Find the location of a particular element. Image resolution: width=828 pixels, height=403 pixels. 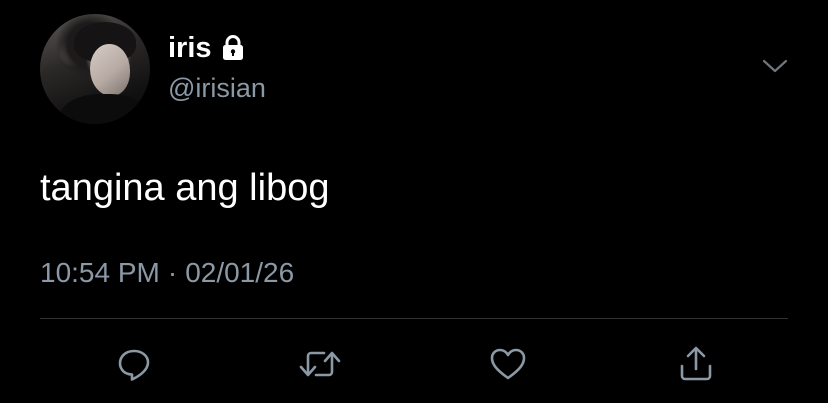

reply-button is located at coordinates (134, 364).